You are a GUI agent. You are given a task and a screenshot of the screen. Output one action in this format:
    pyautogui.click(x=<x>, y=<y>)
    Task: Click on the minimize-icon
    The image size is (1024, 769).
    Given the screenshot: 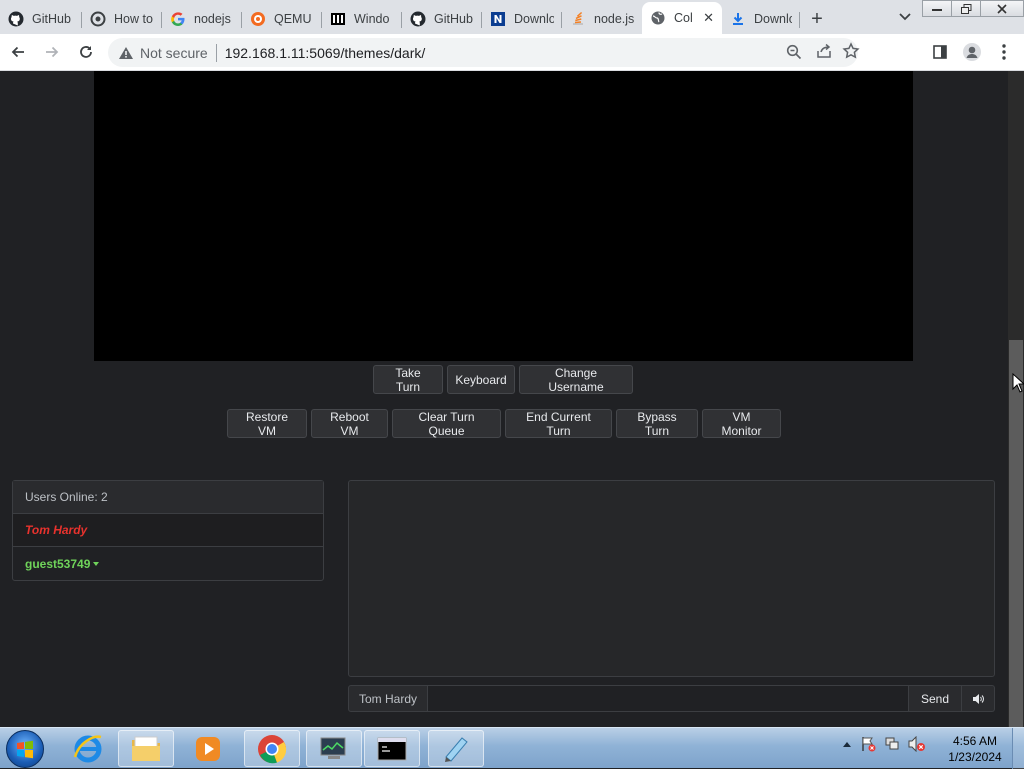 What is the action you would take?
    pyautogui.click(x=937, y=9)
    